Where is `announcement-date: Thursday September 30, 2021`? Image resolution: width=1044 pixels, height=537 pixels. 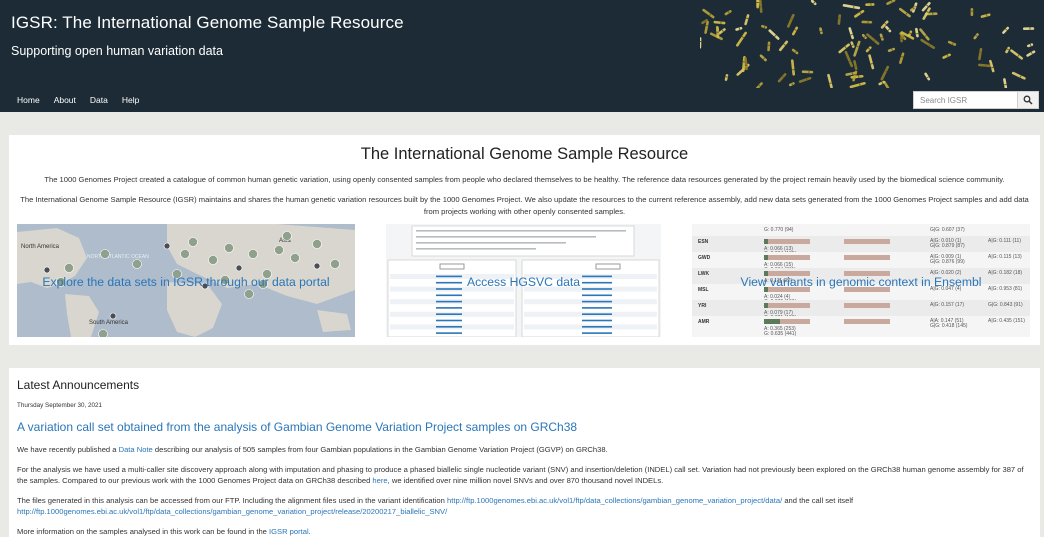
announcement-date: Thursday September 30, 2021 is located at coordinates (60, 405).